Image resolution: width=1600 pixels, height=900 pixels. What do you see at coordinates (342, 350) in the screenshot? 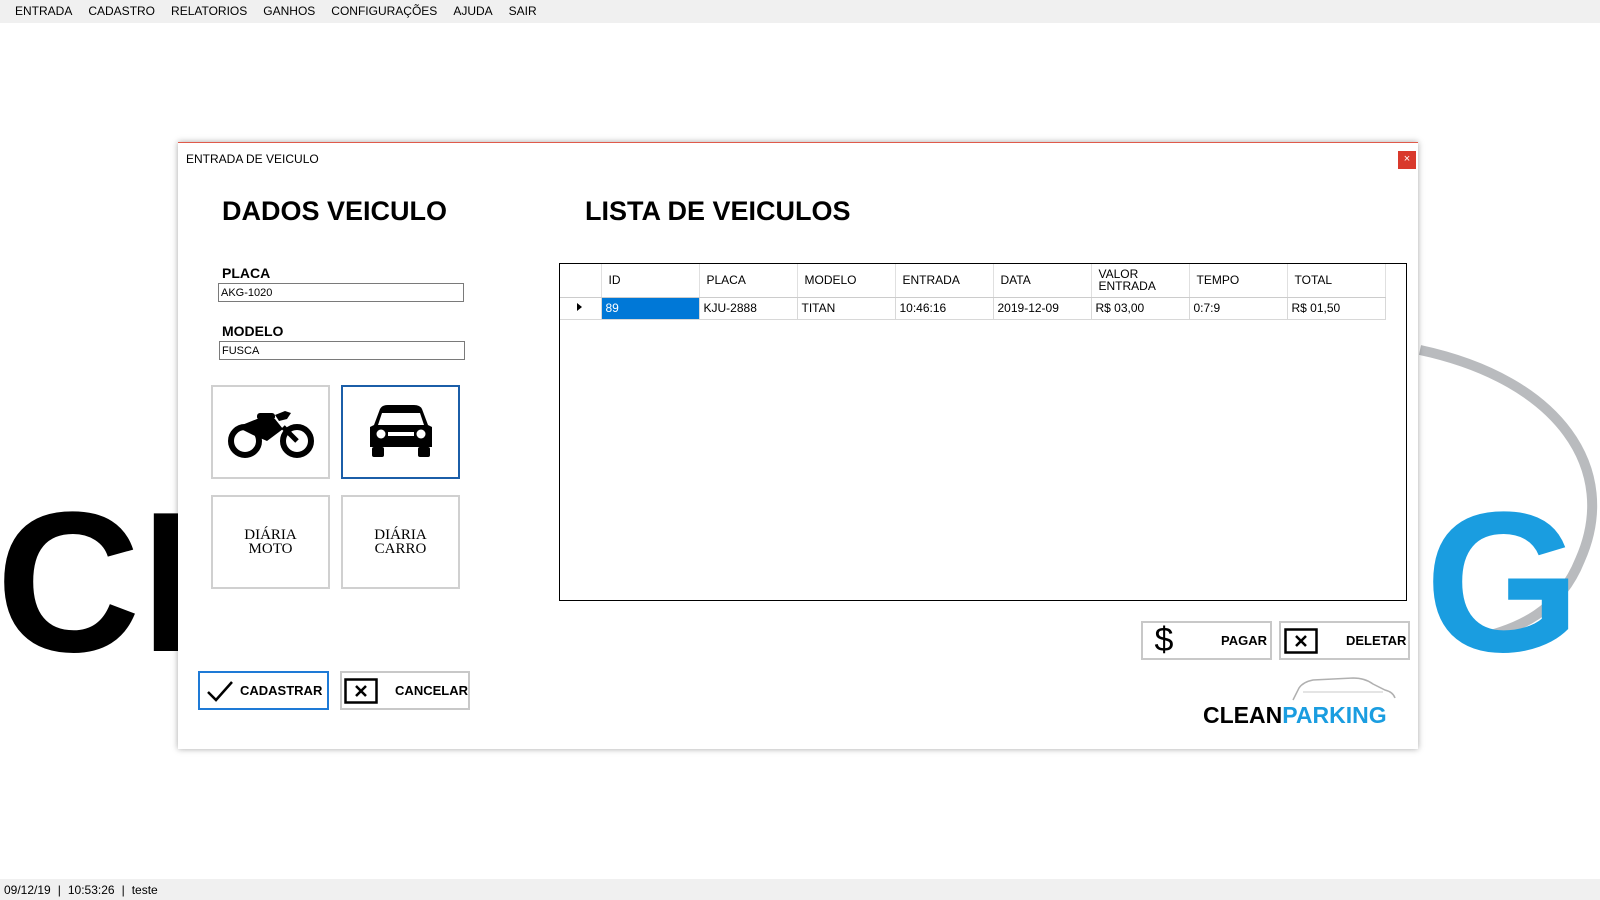
I see `modelo-input` at bounding box center [342, 350].